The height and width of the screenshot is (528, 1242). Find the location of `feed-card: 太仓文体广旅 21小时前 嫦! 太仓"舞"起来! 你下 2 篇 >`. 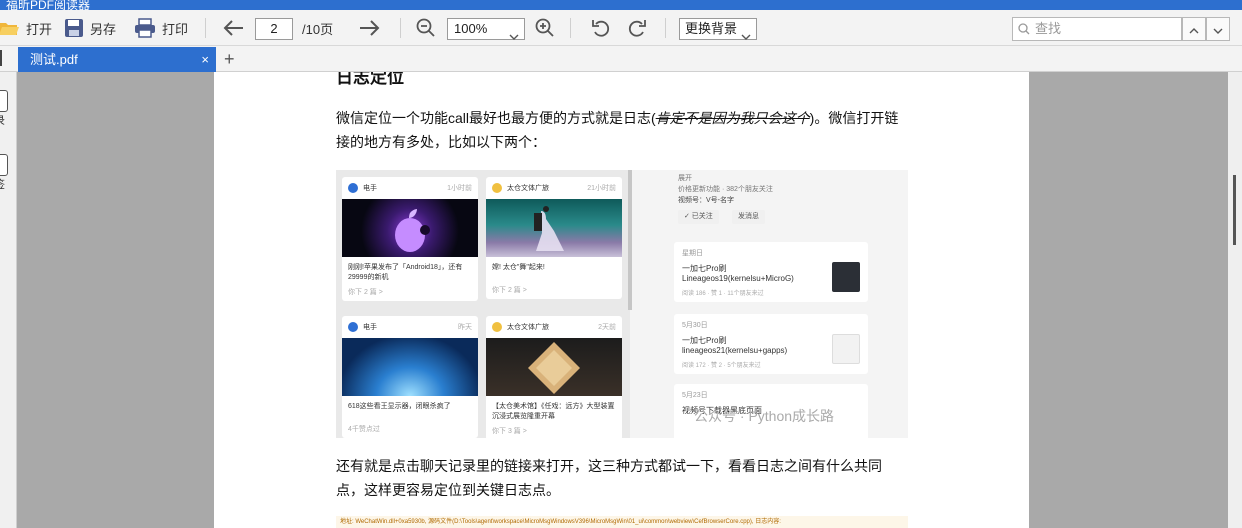

feed-card: 太仓文体广旅 21小时前 嫦! 太仓"舞"起来! 你下 2 篇 > is located at coordinates (554, 238).